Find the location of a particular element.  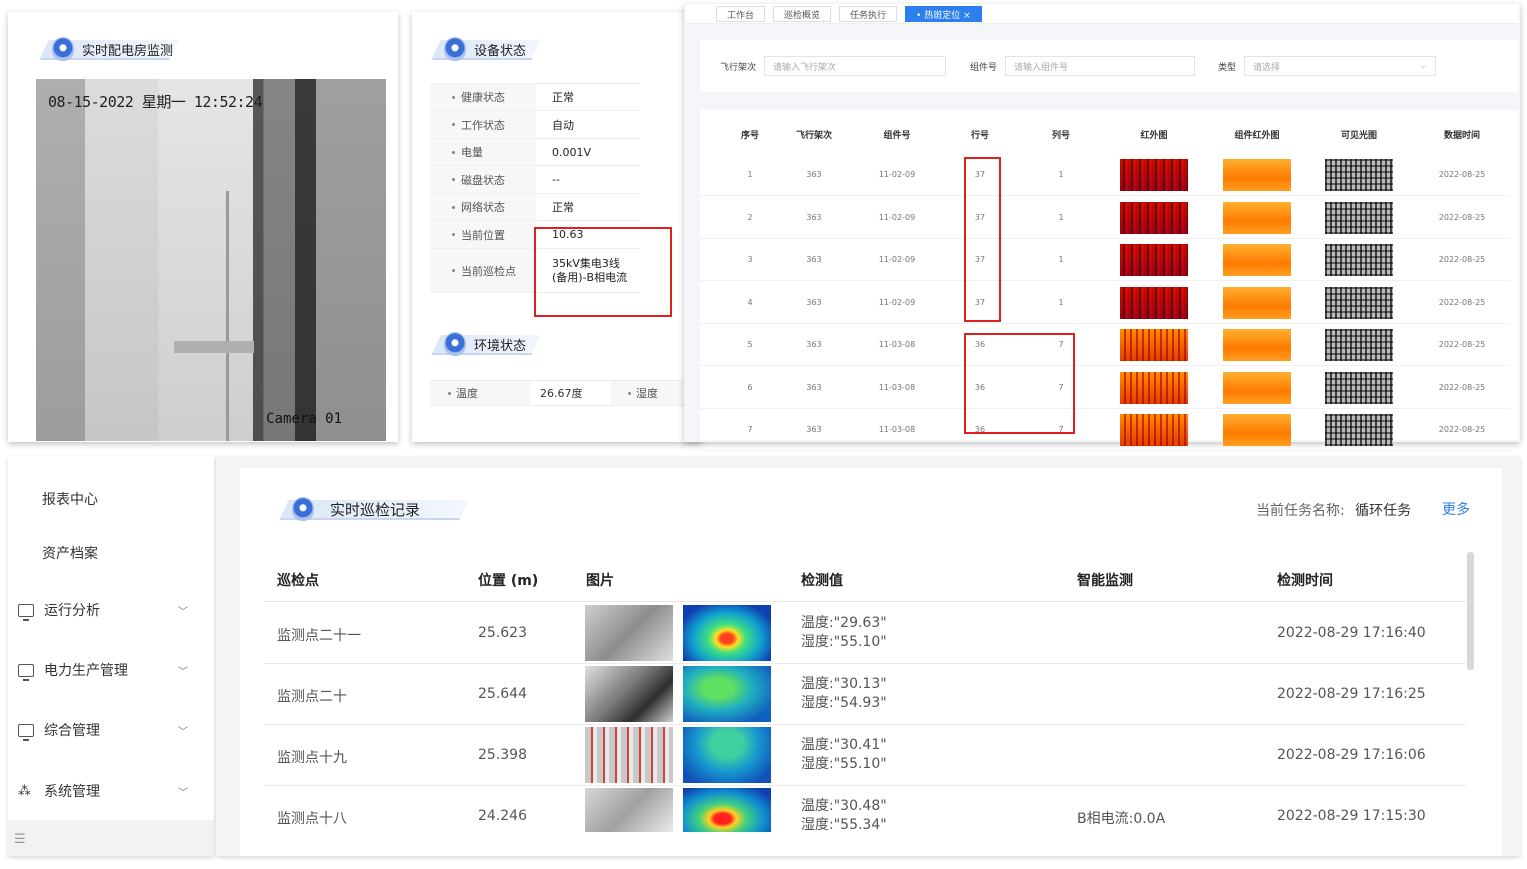

component-filter: 组件号 请输入组件号 is located at coordinates (1083, 66).